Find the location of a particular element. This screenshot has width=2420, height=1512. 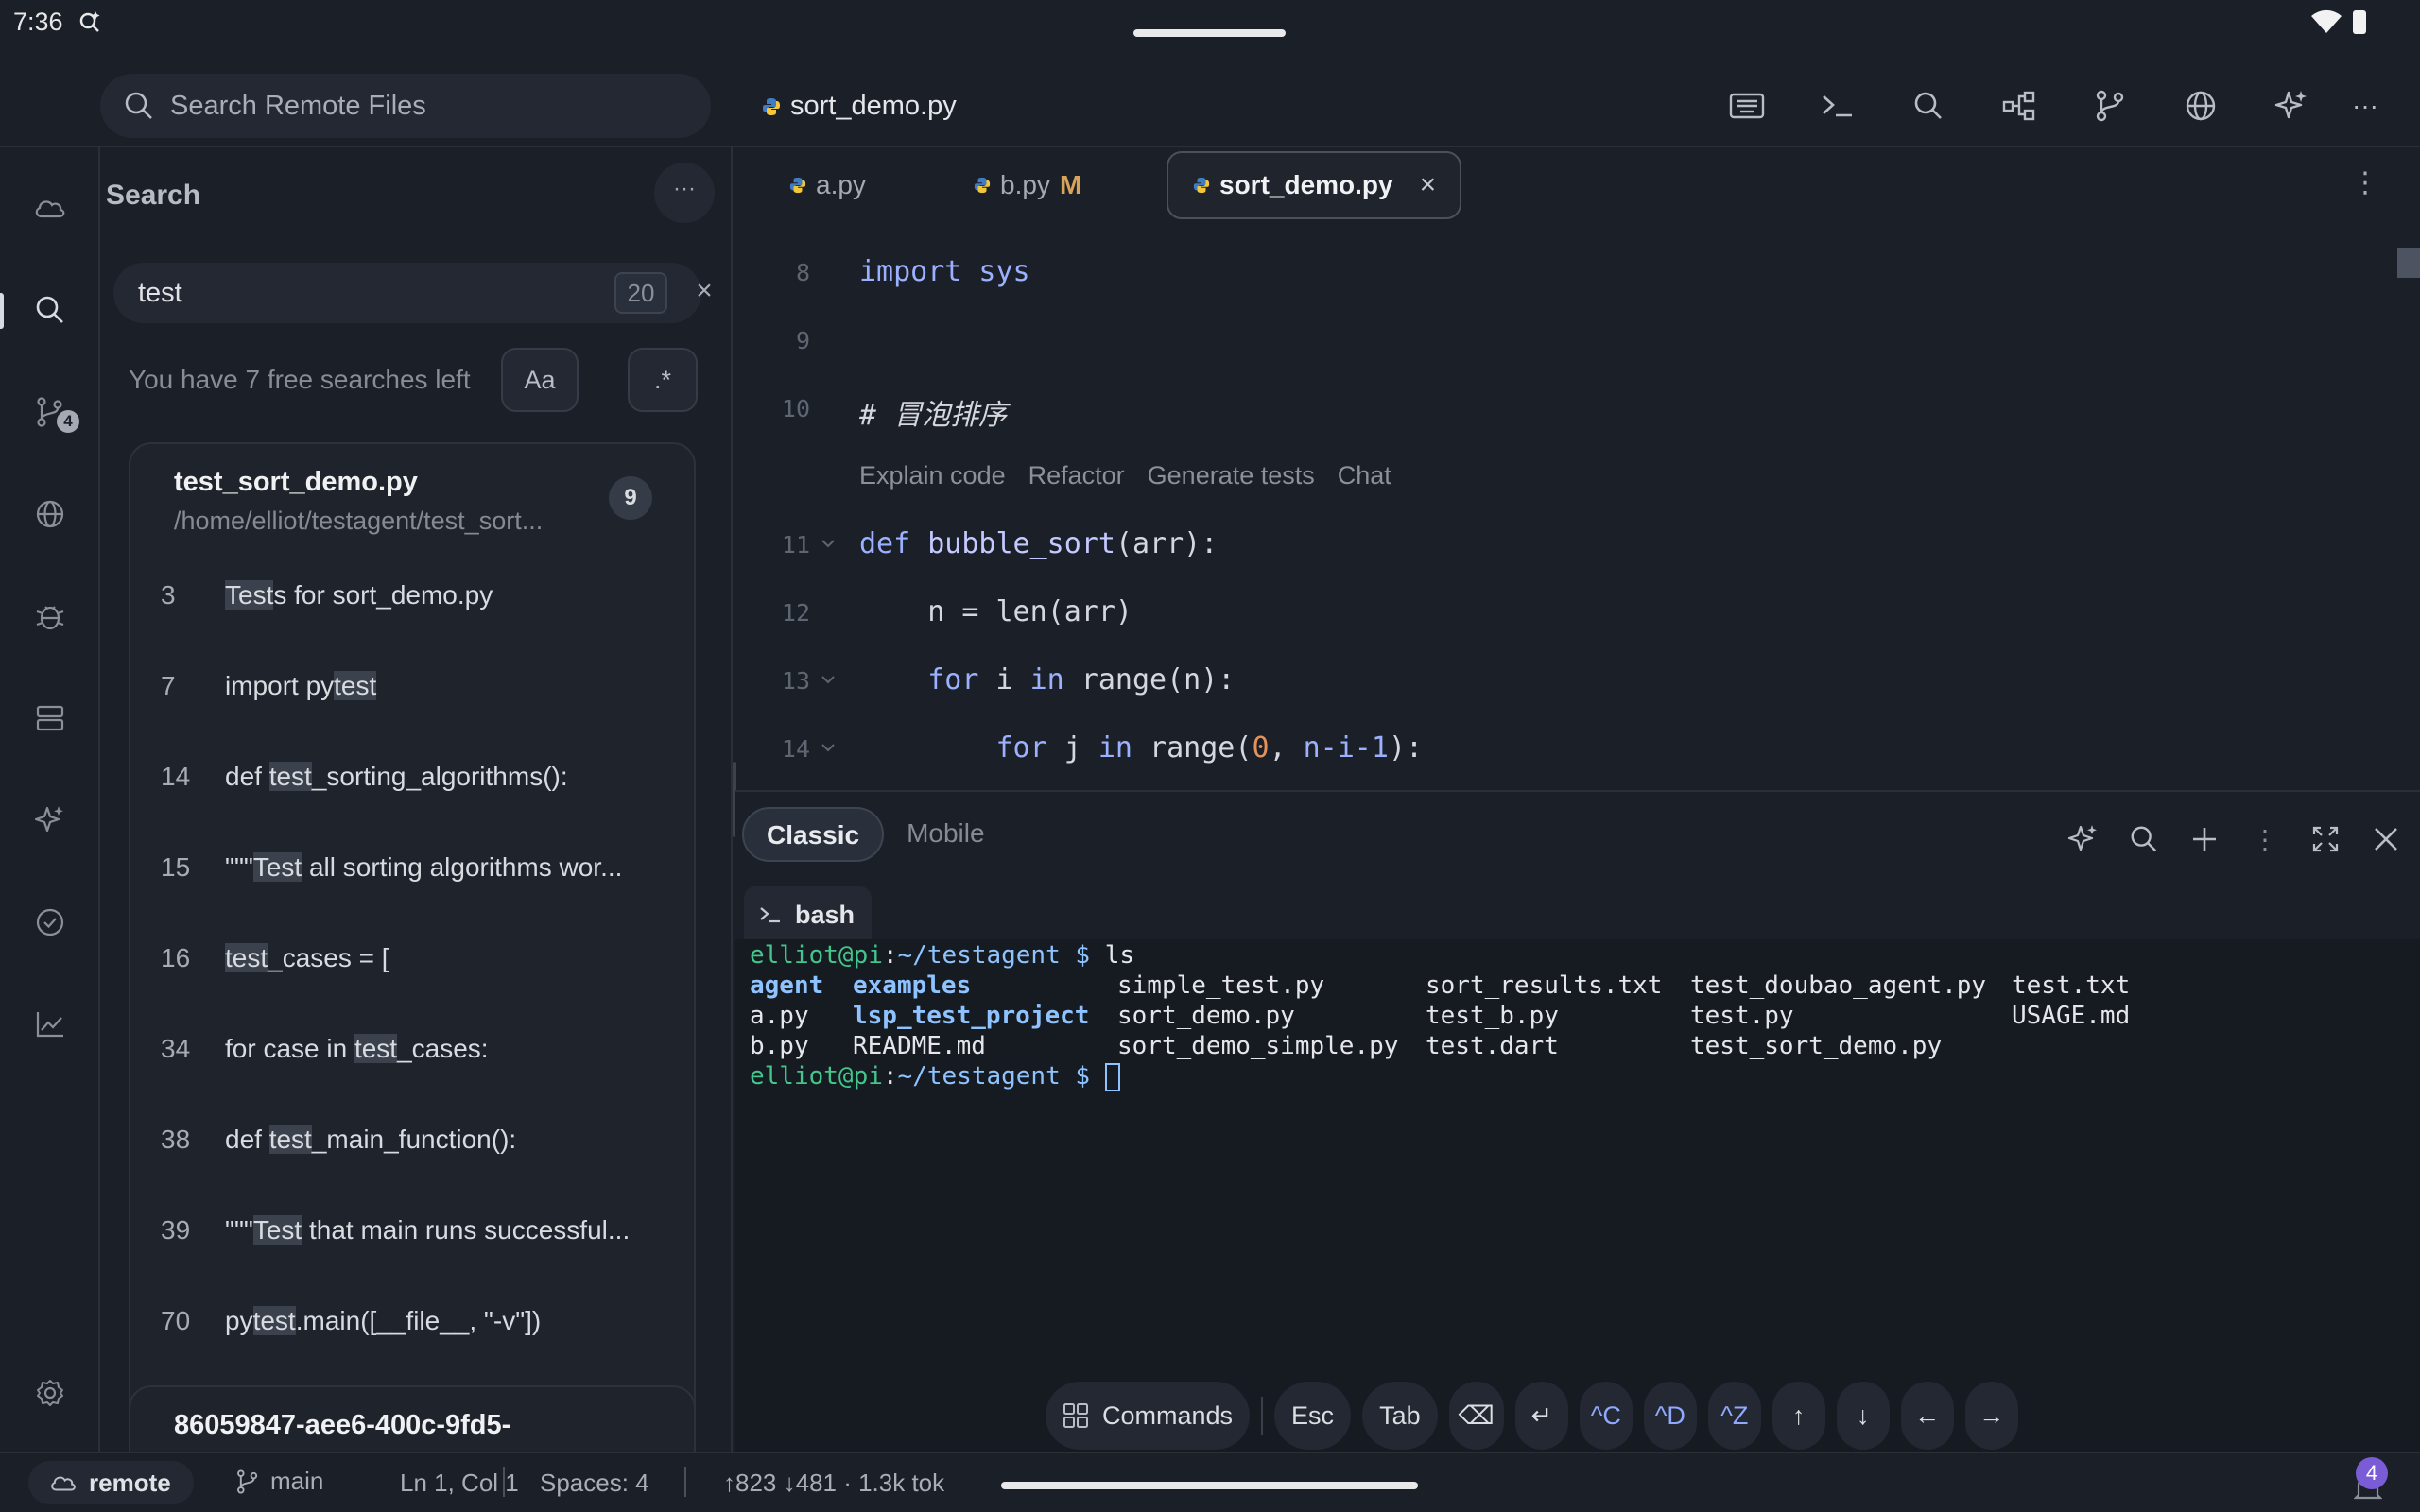

terminal-prompt-line: elliot@pi:~/testagent $ is located at coordinates (935, 1076).